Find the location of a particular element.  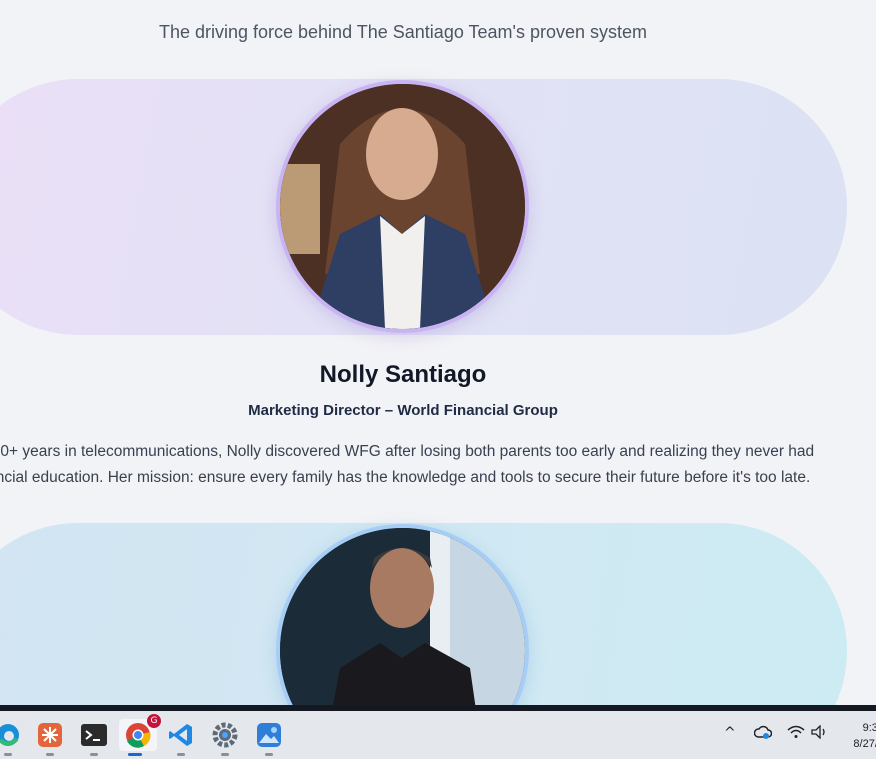

profile-photo-second is located at coordinates (402, 614).